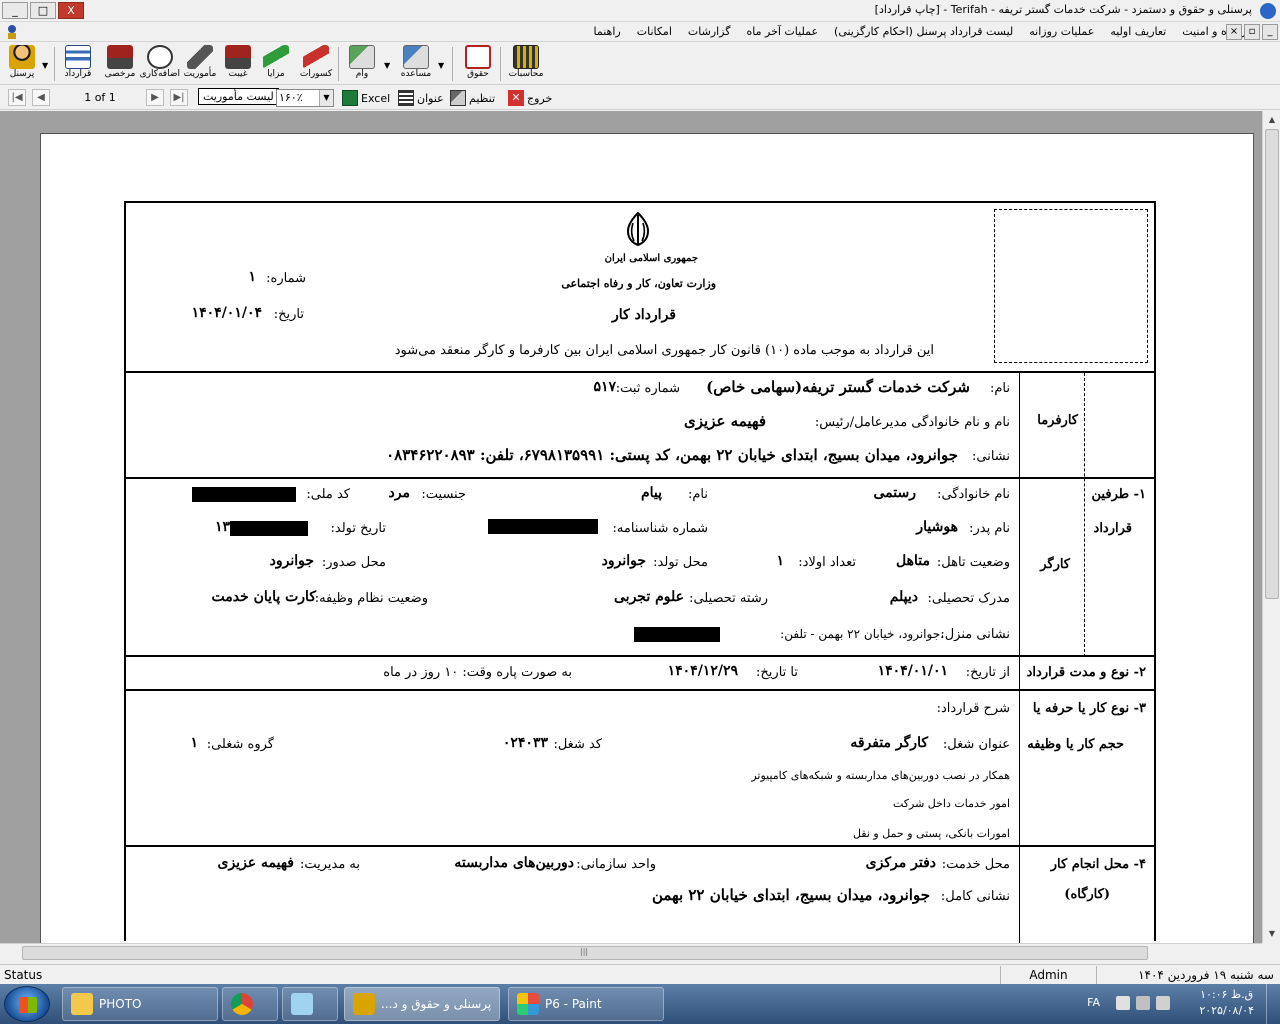 This screenshot has height=1024, width=1280. Describe the element at coordinates (931, 833) in the screenshot. I see `job-duty-3: امورات بانکی، پستی و حمل و نقل` at that location.